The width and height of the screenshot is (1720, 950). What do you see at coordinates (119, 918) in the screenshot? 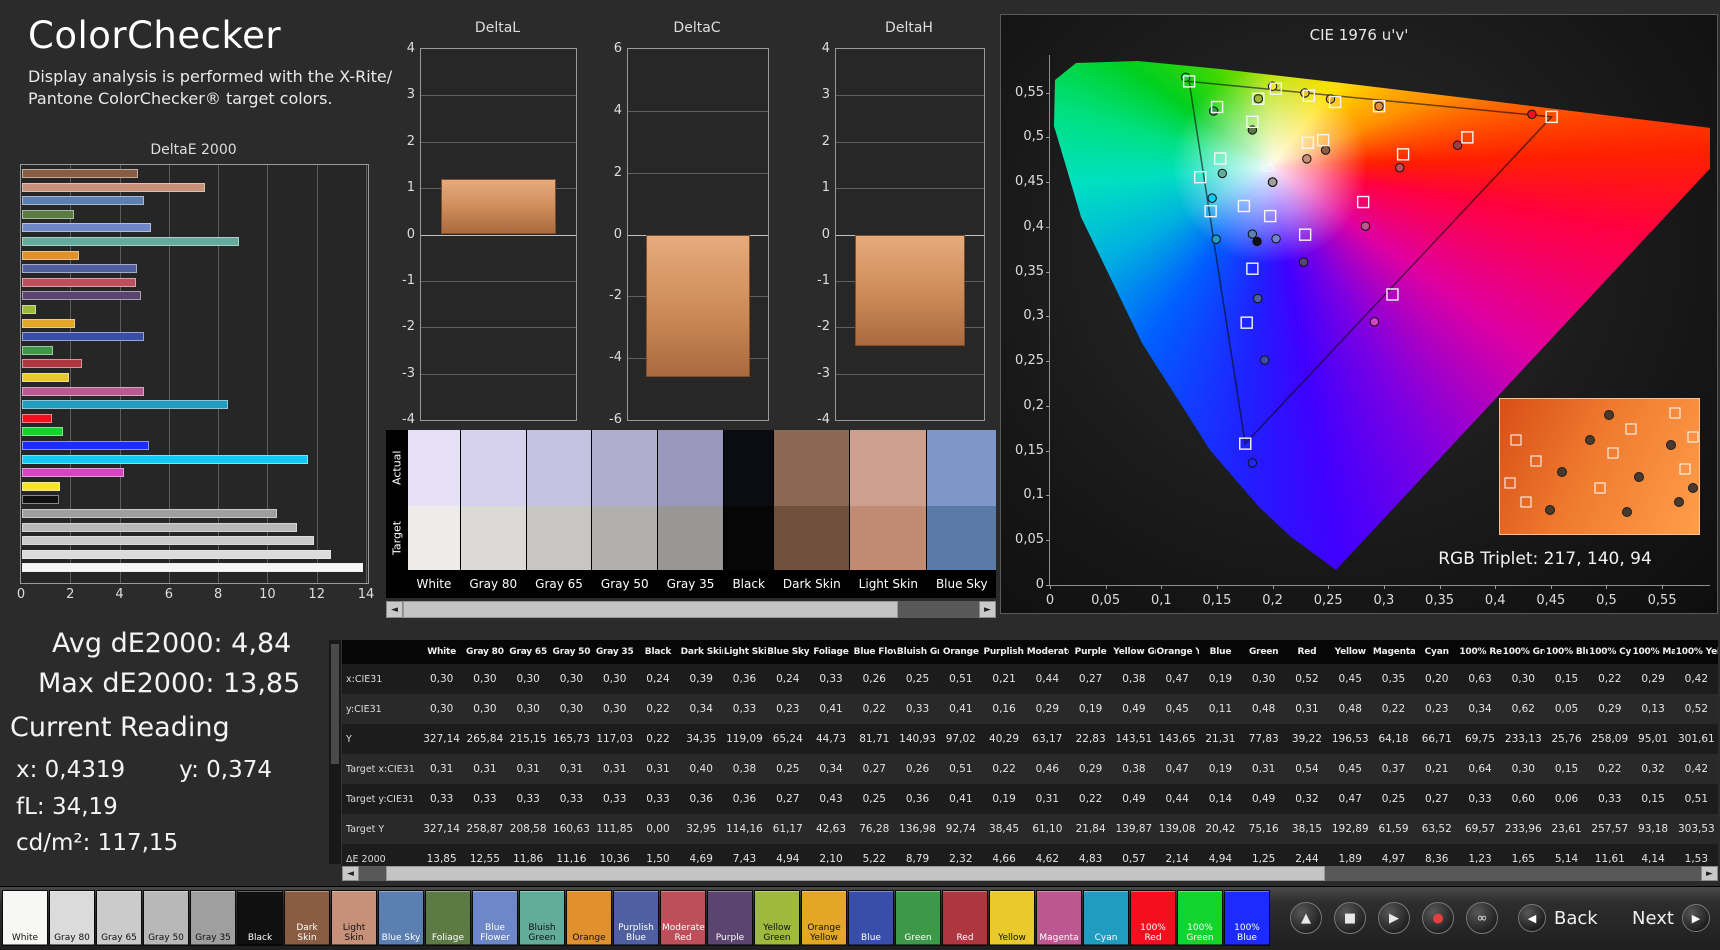
I see `toolbar-swatch-gray-65: Gray 65` at bounding box center [119, 918].